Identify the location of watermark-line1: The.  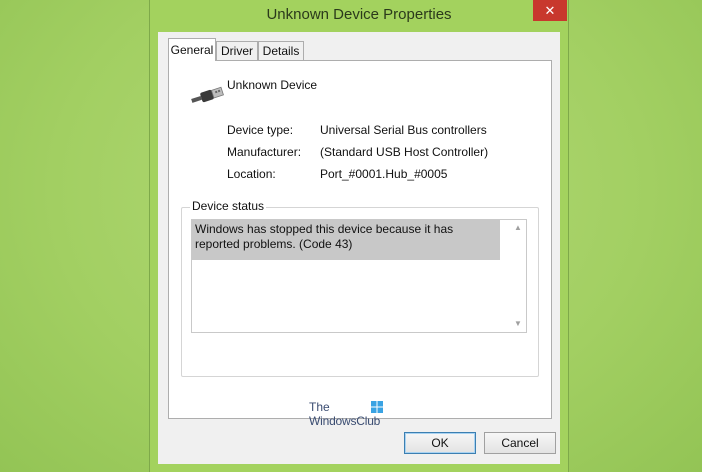
(319, 407).